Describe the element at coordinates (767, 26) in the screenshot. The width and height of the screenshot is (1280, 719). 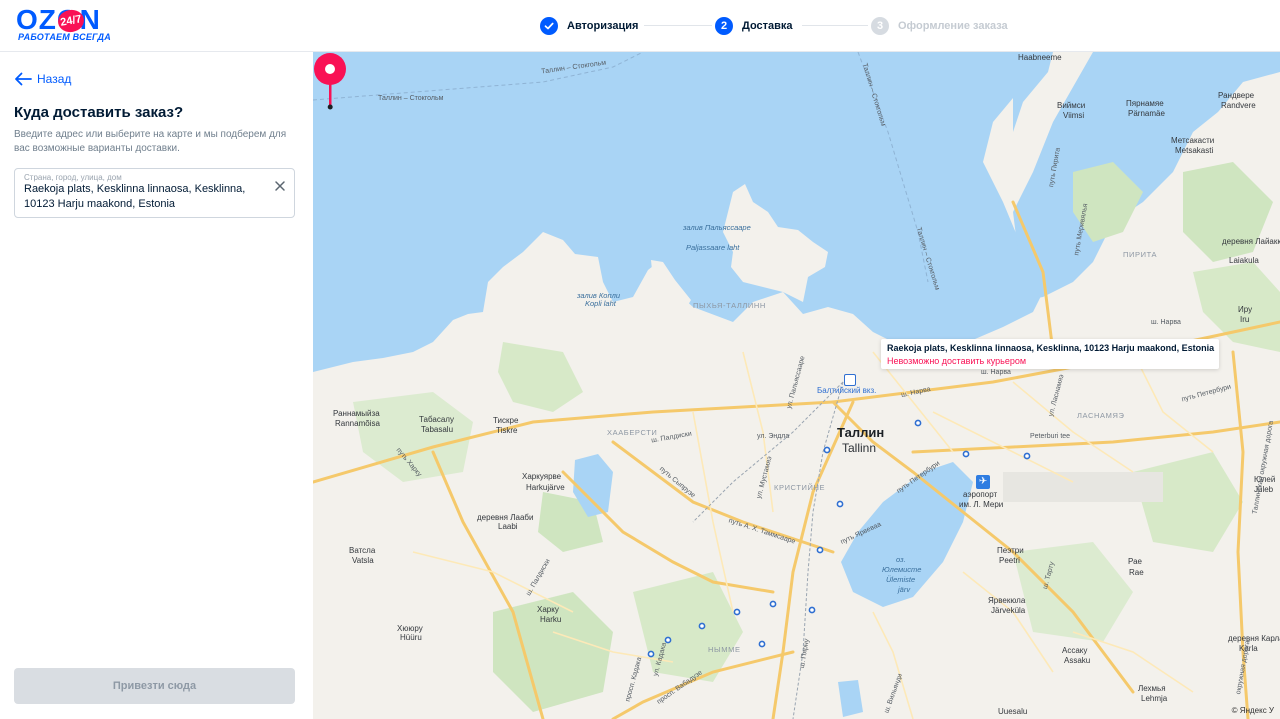
I see `step-label: Доставка` at that location.